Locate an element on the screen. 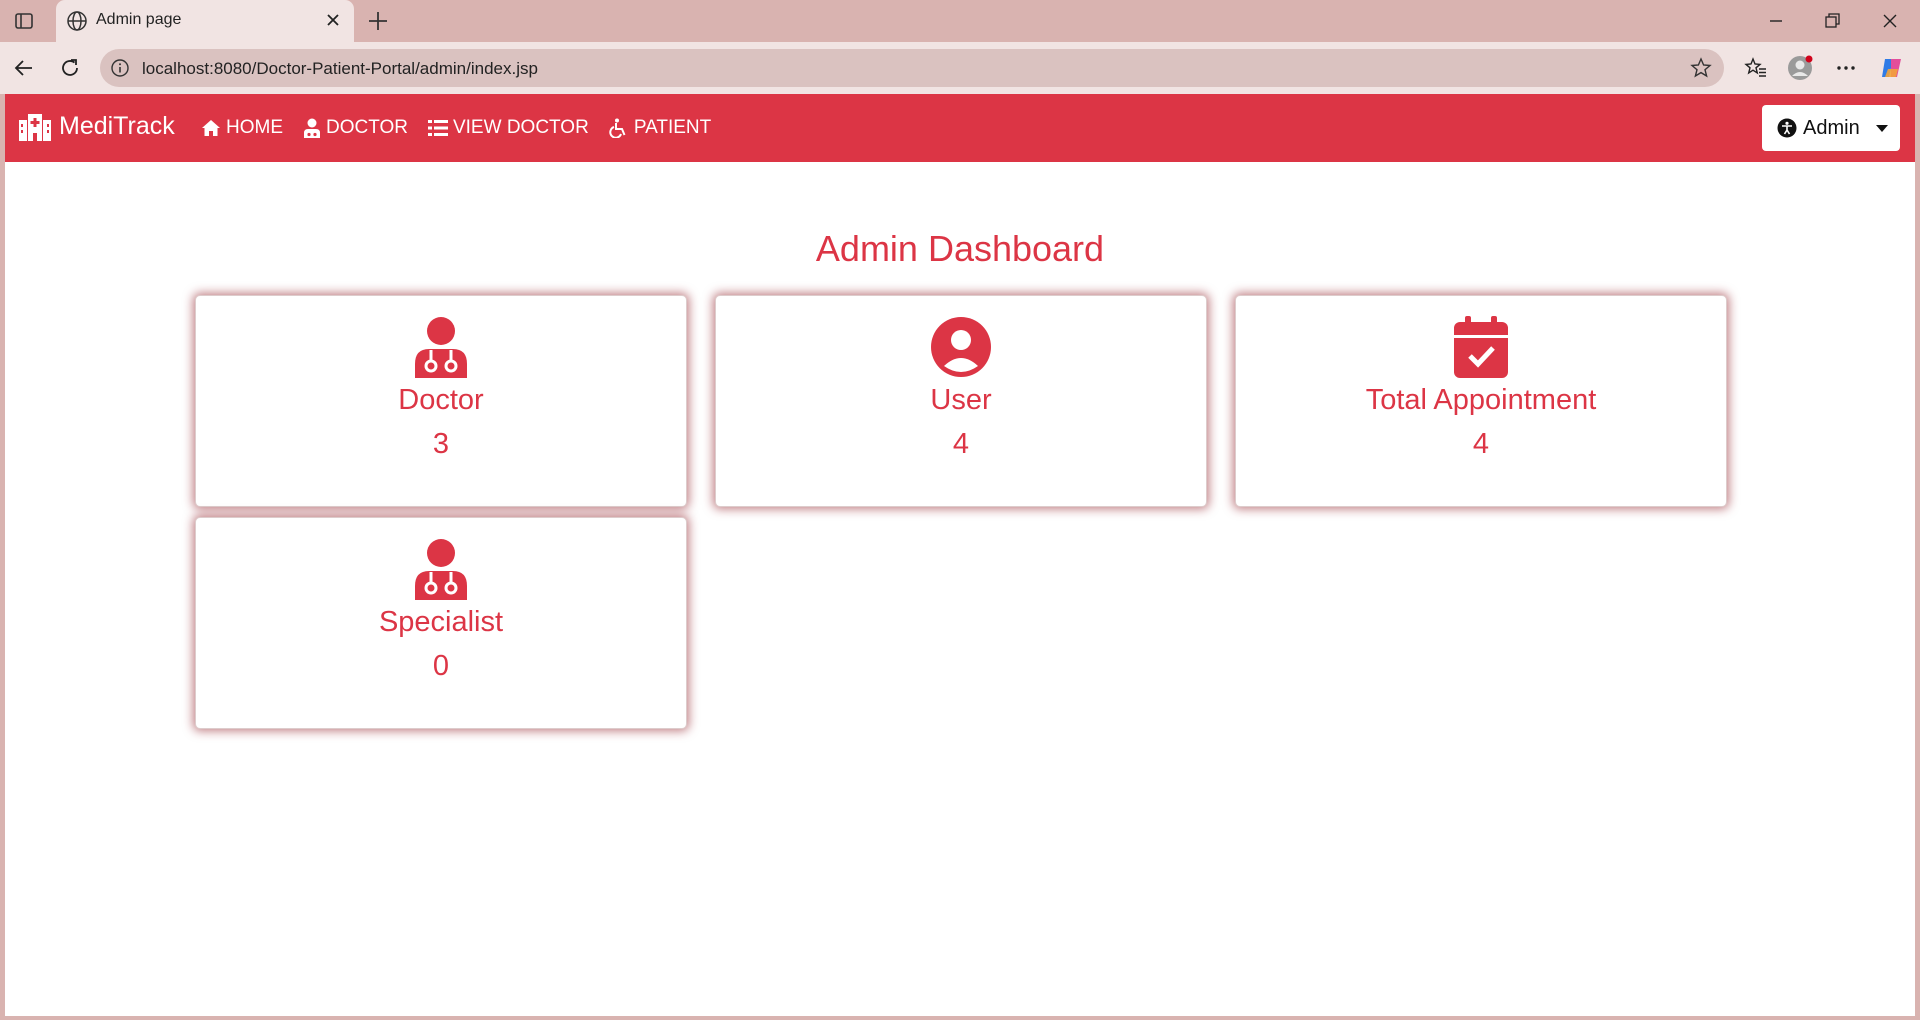 Image resolution: width=1920 pixels, height=1020 pixels. accessibility-icon is located at coordinates (1787, 128).